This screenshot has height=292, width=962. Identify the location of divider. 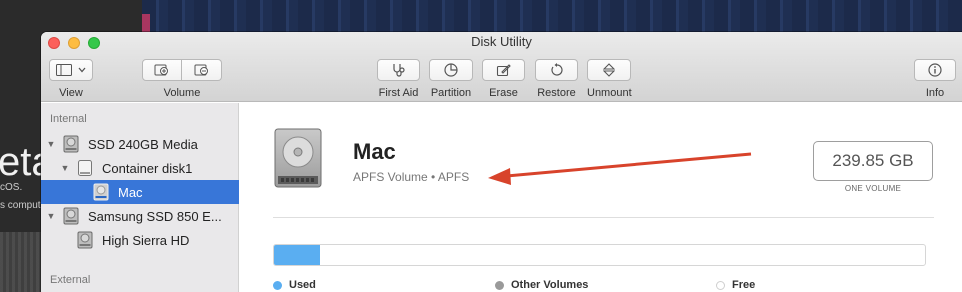
(603, 217).